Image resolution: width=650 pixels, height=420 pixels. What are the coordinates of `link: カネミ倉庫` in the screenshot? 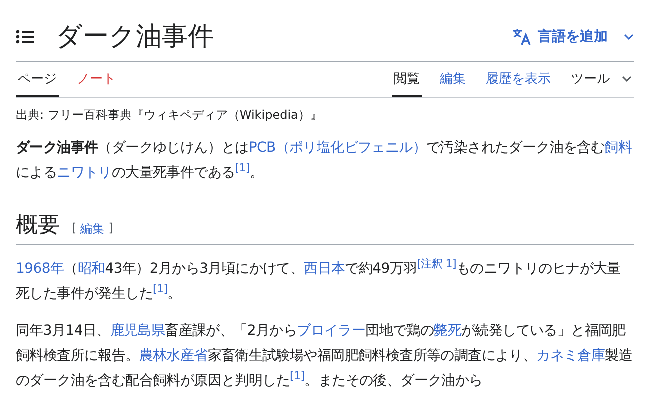 It's located at (571, 356).